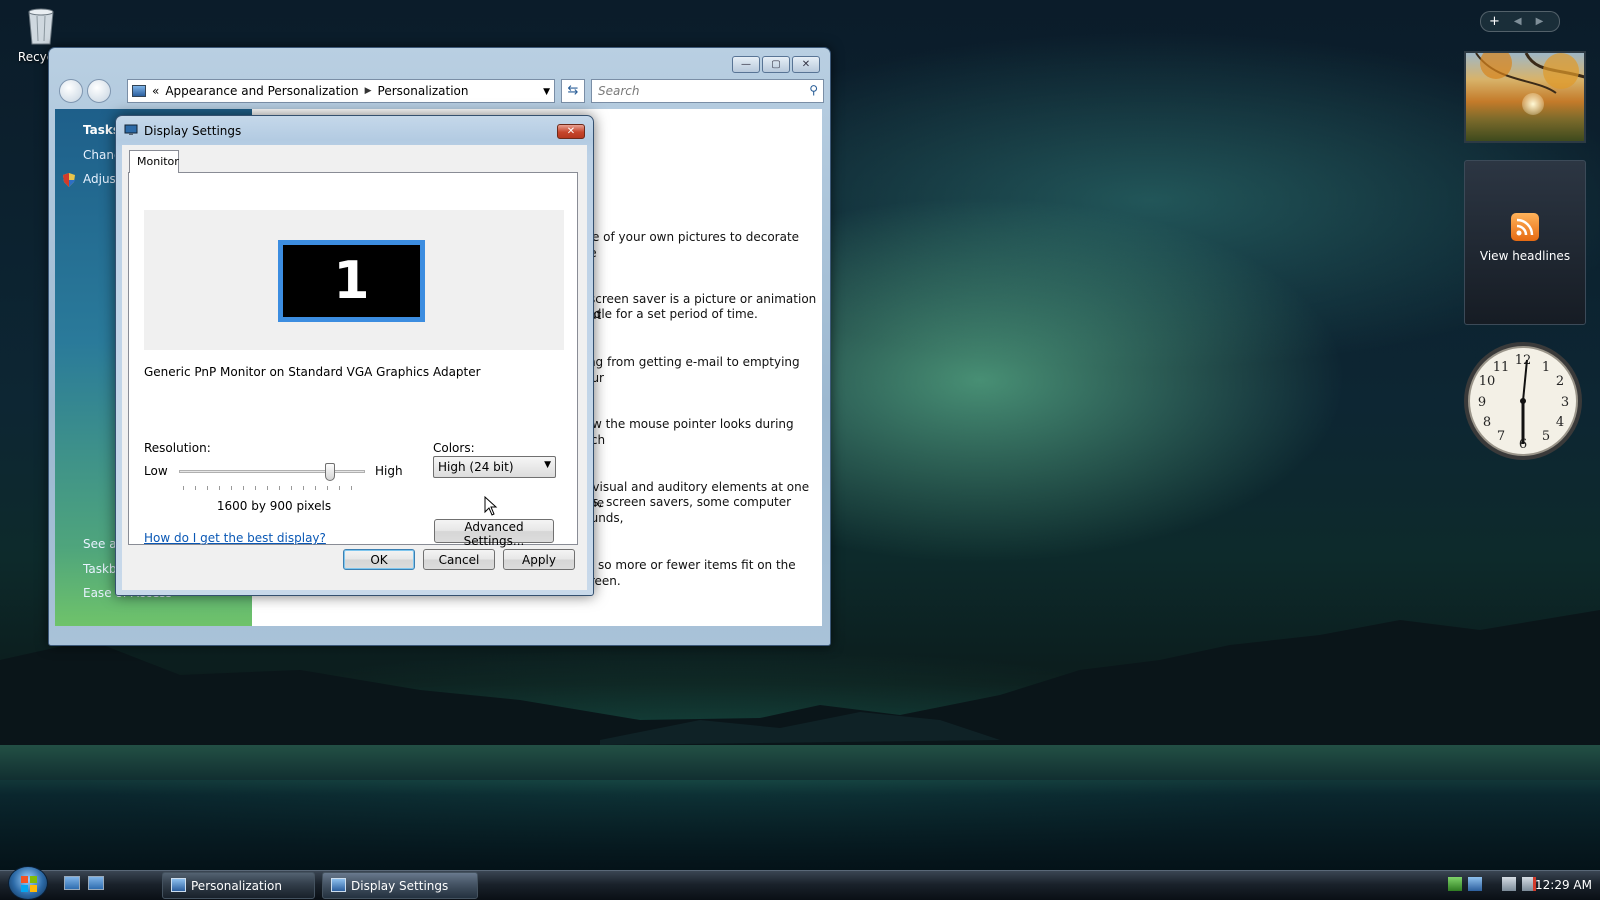 The image size is (1600, 900). I want to click on chevron-down-icon: ▼, so click(547, 465).